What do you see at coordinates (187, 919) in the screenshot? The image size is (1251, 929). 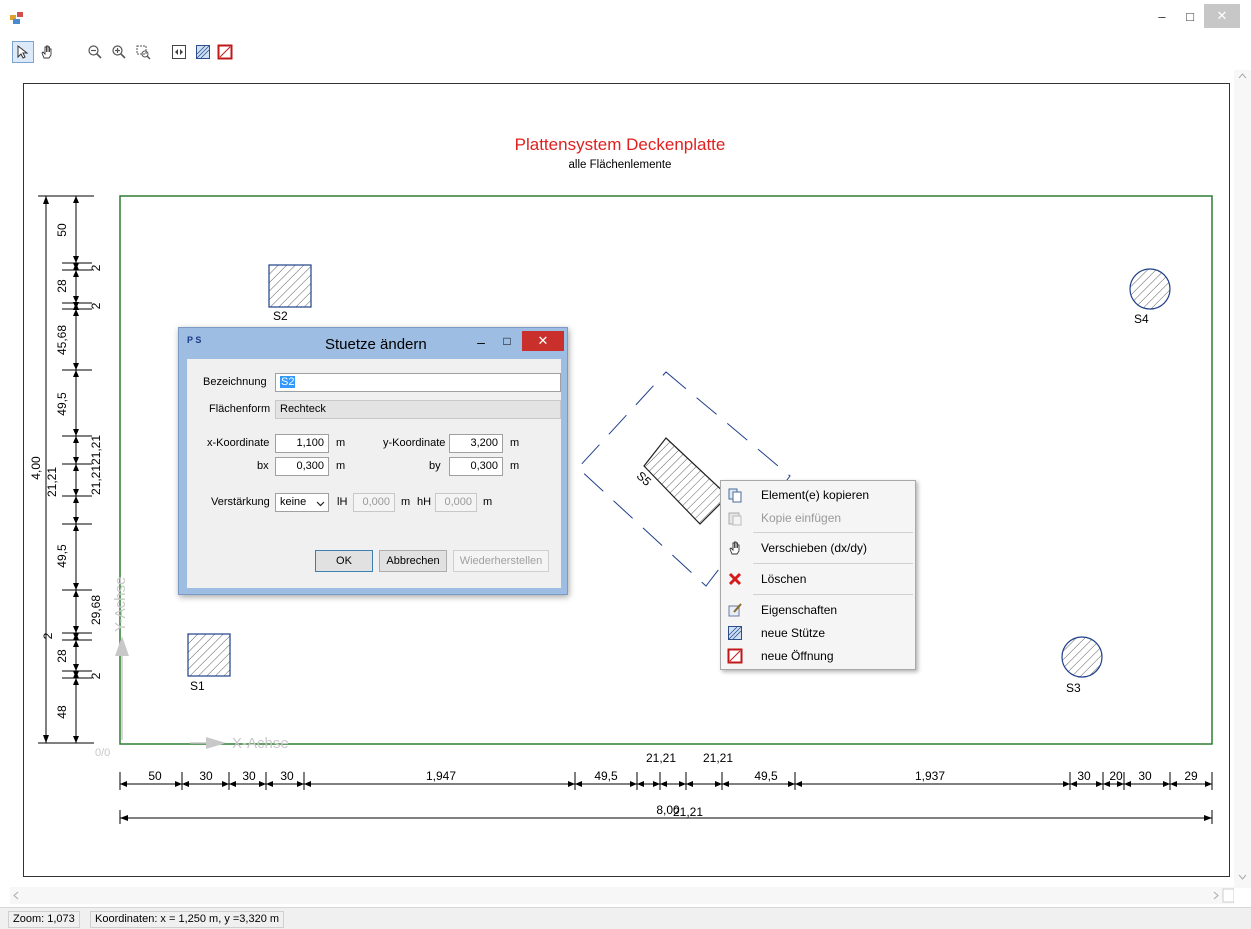 I see `coordinates-status: Koordinaten: x = 1,250 m, y =3,320 m` at bounding box center [187, 919].